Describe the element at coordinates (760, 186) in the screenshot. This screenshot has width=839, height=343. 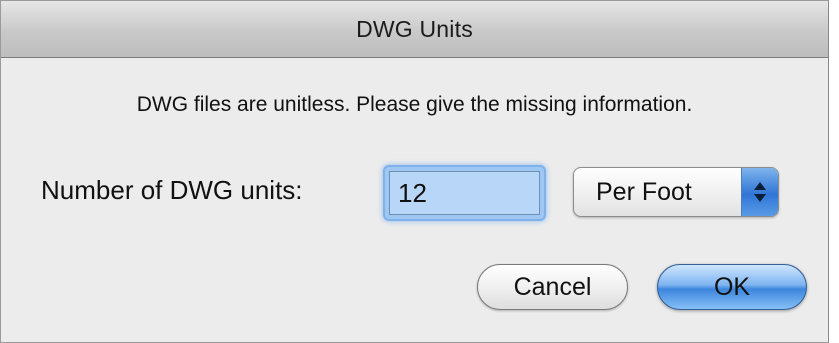
I see `arrow-up-icon` at that location.